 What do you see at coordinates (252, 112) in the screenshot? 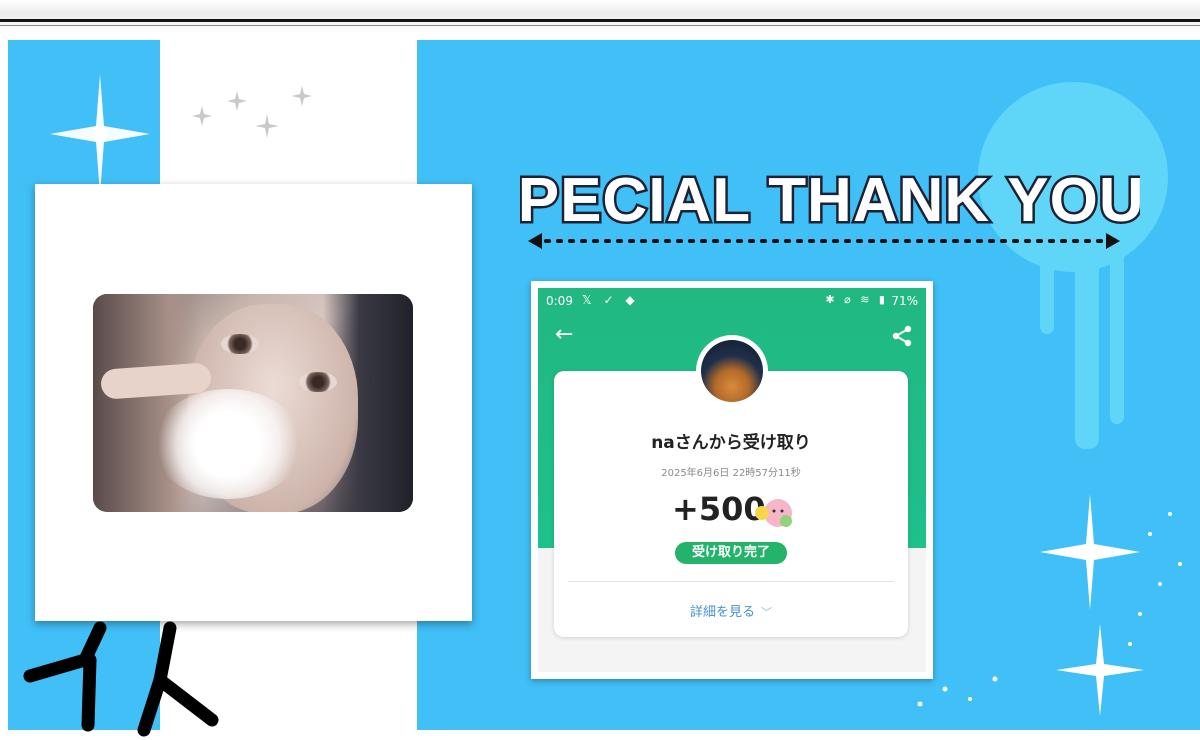
I see `sparkle-cluster-icon` at bounding box center [252, 112].